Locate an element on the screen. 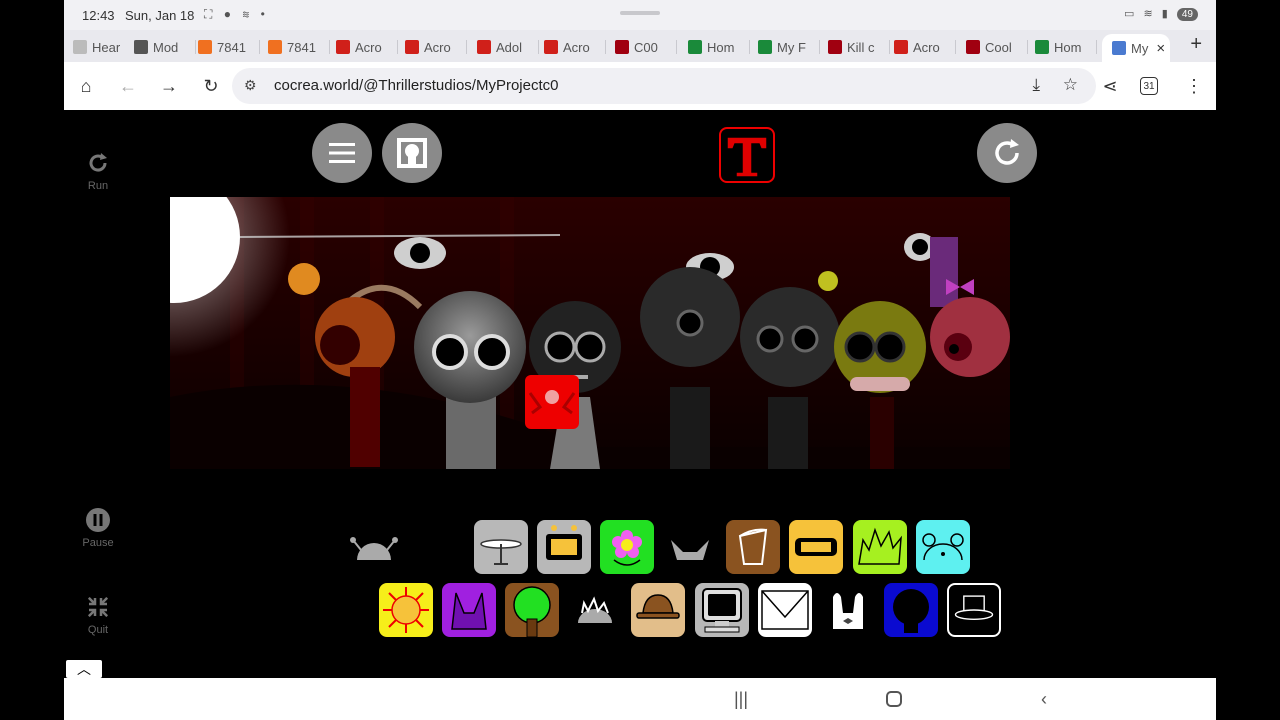 The image size is (1280, 720). system-icons: ▭ ≋ ▮ 49 is located at coordinates (1161, 14).